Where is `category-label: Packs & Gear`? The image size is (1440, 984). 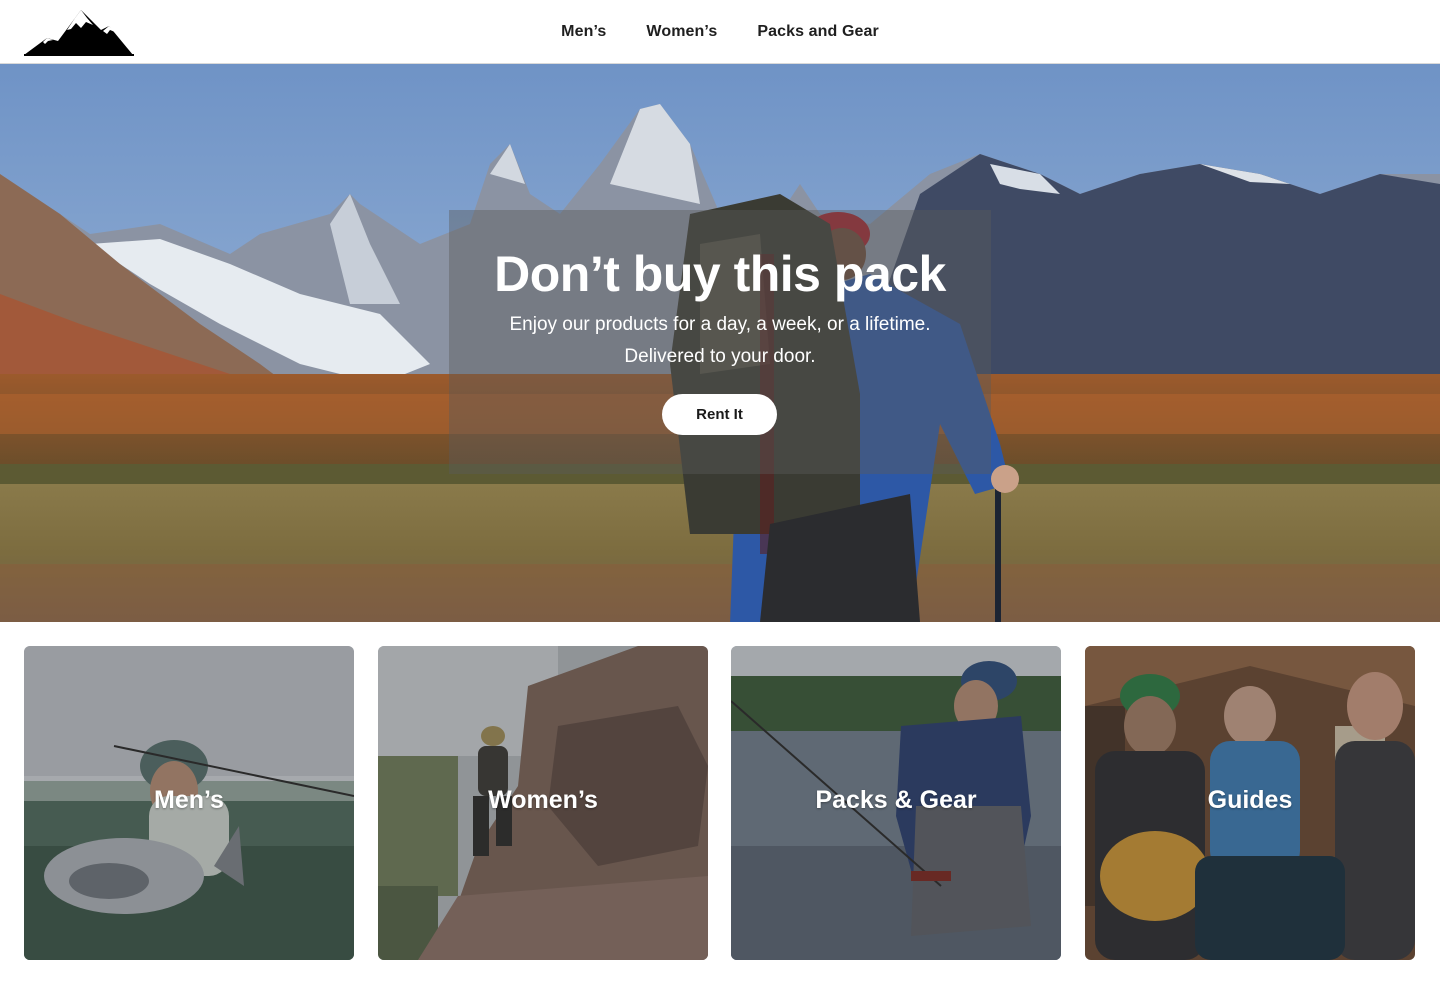
category-label: Packs & Gear is located at coordinates (896, 800).